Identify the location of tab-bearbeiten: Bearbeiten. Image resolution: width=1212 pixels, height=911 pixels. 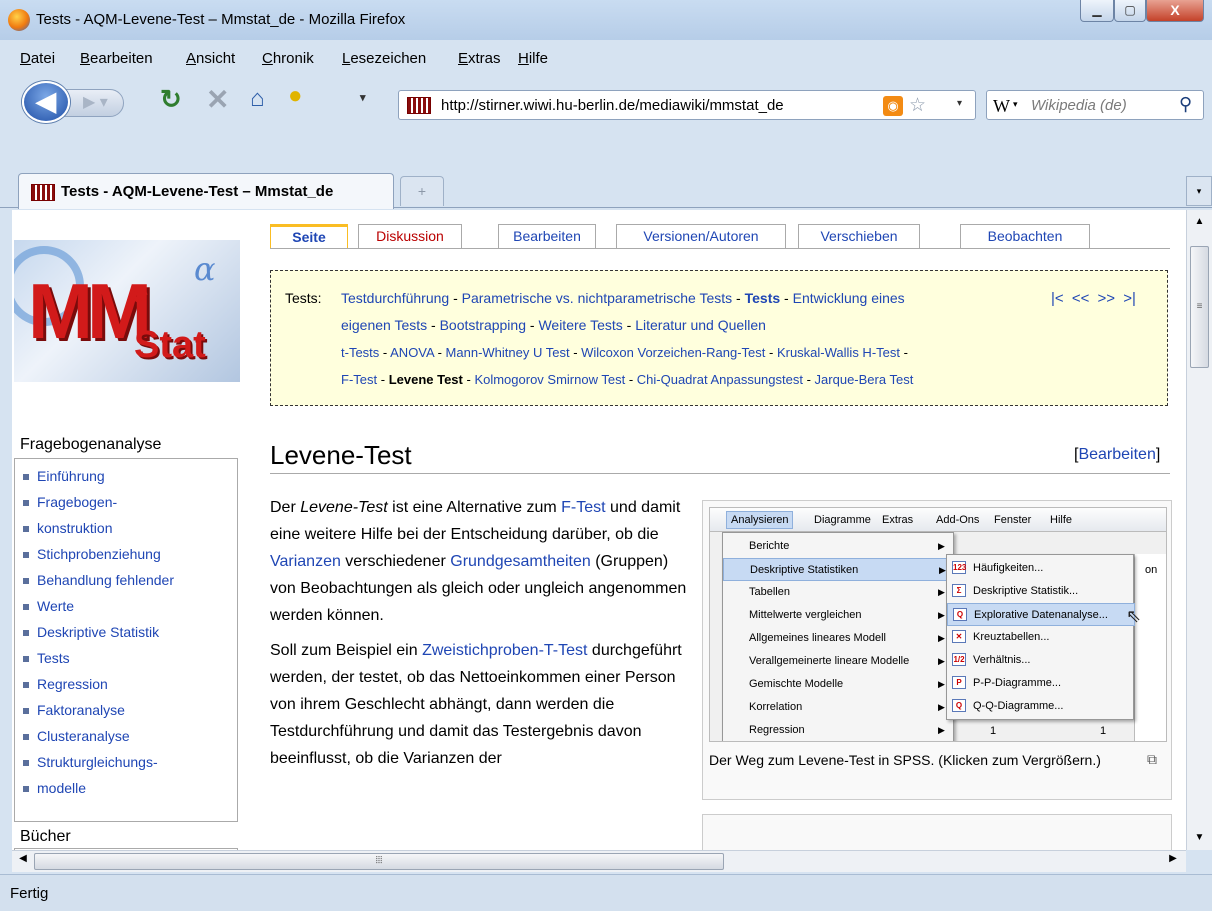
(547, 236).